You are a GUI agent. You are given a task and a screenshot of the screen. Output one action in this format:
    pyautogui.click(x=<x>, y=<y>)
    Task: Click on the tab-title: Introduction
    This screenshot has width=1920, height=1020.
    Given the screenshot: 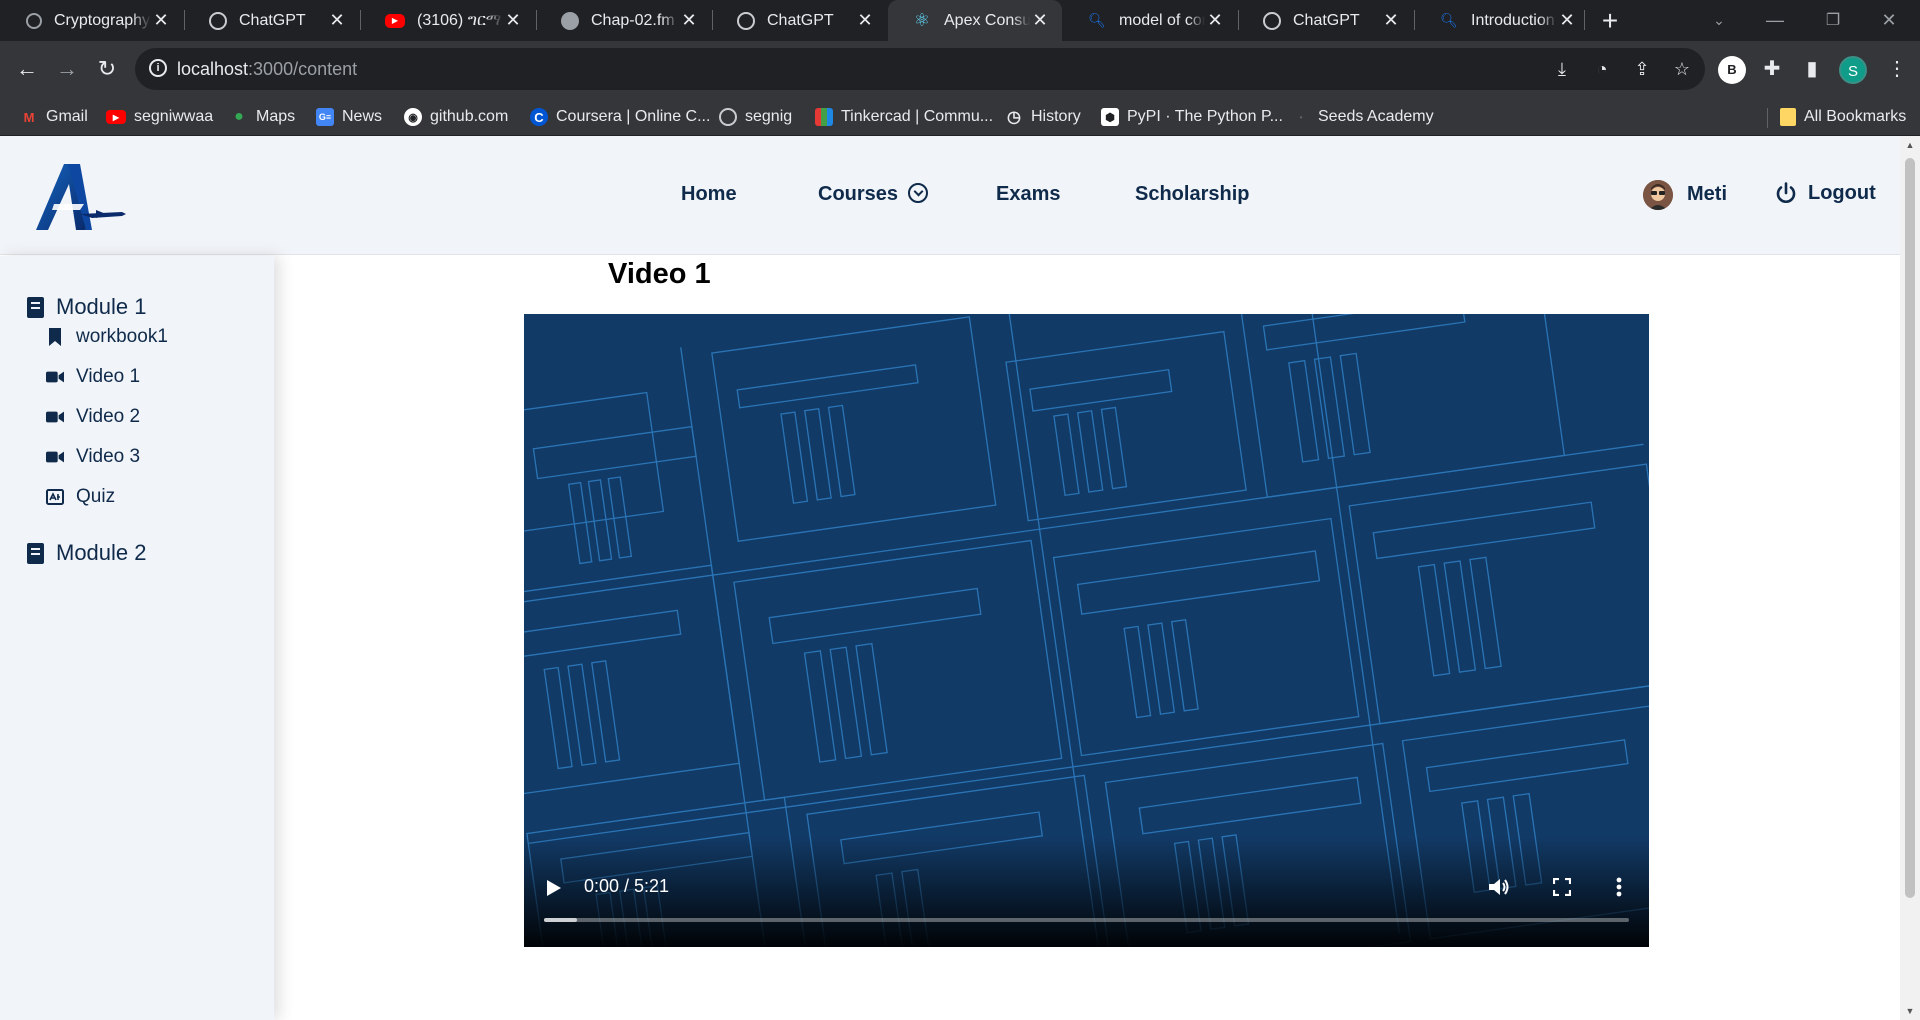 What is the action you would take?
    pyautogui.click(x=1513, y=20)
    